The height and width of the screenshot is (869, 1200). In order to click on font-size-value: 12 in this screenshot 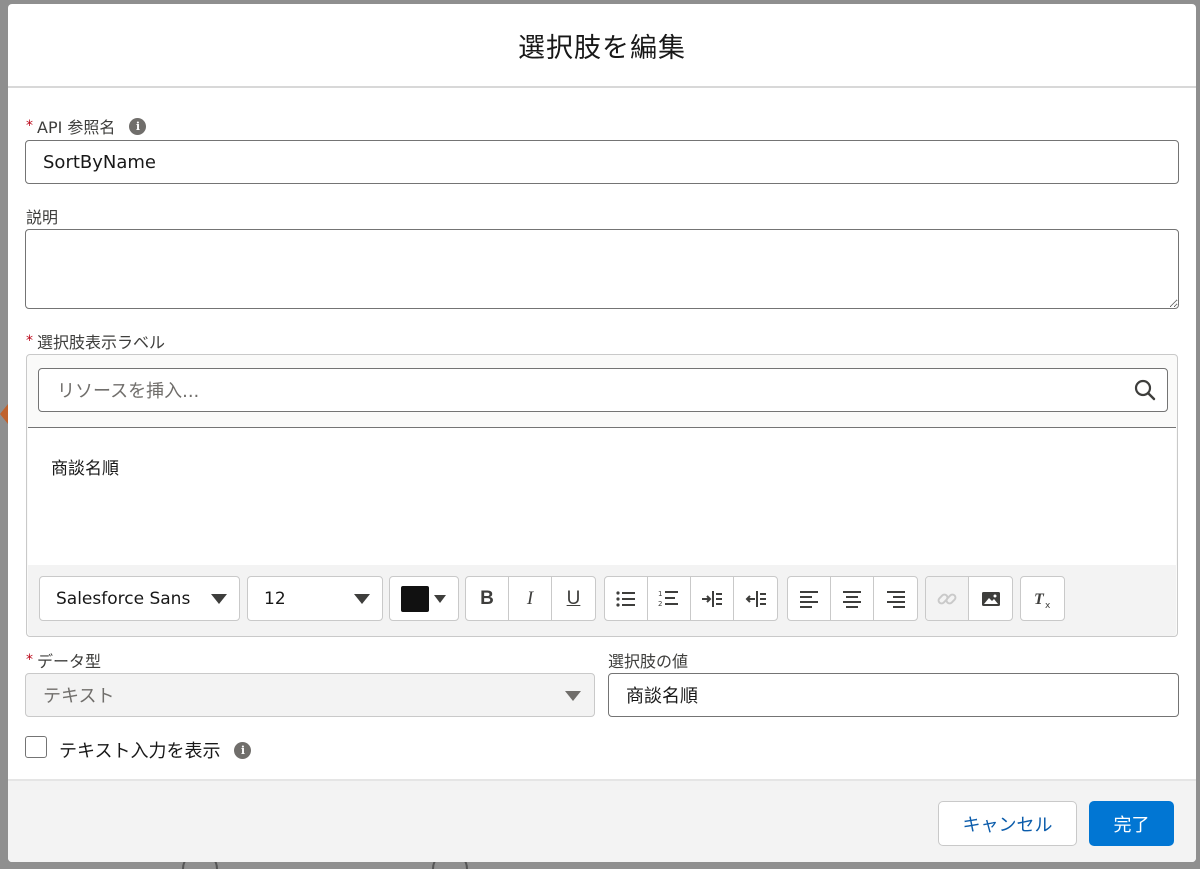, I will do `click(275, 598)`.